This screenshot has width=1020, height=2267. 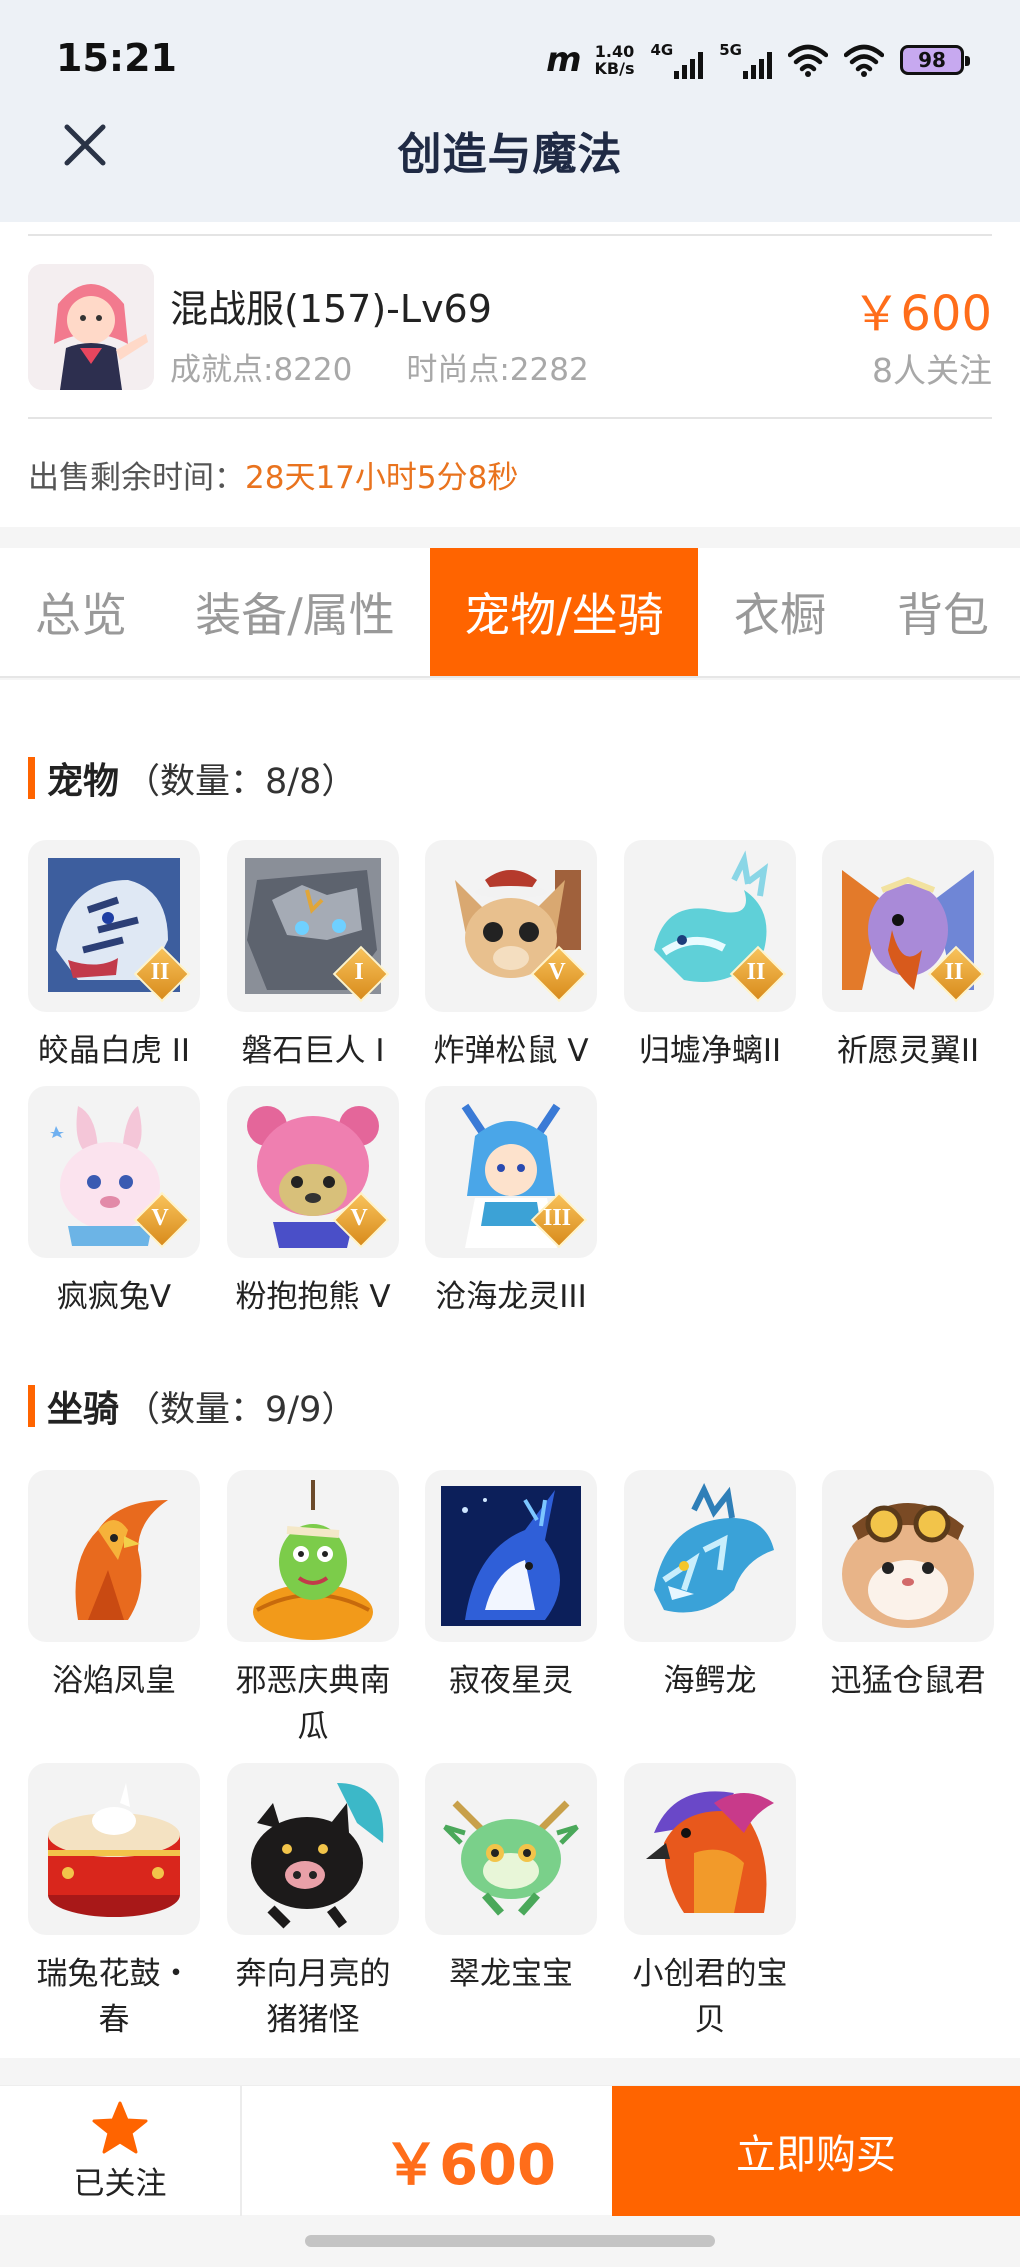 What do you see at coordinates (120, 2127) in the screenshot?
I see `star-icon` at bounding box center [120, 2127].